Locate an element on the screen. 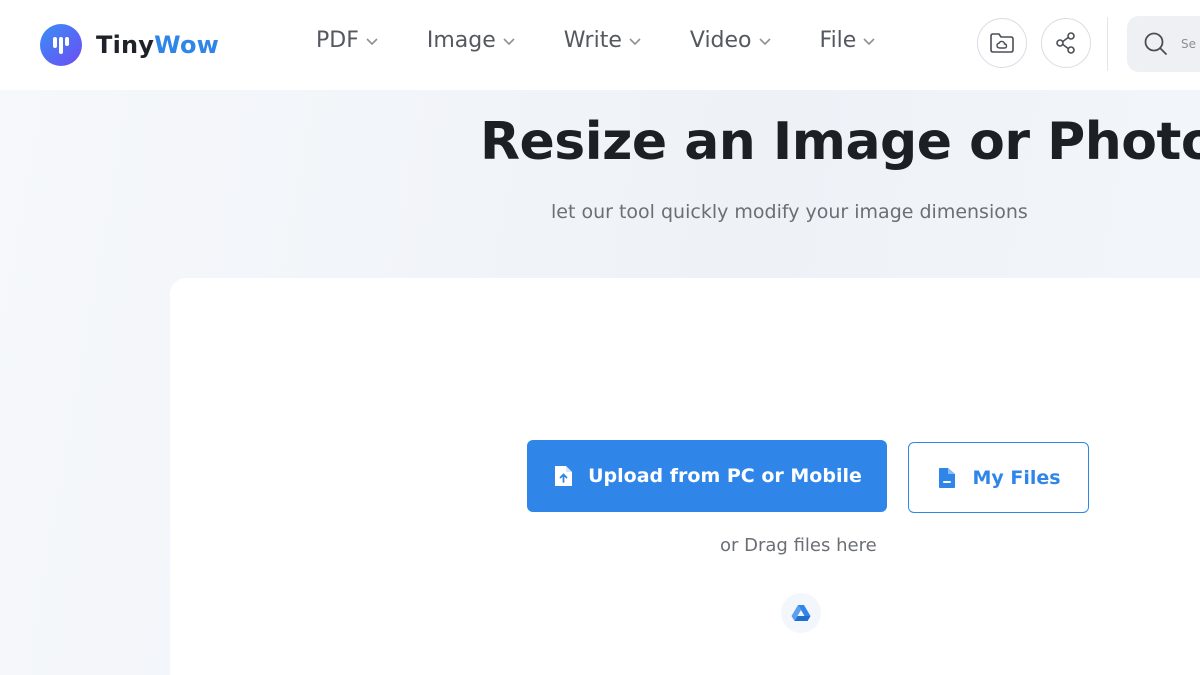 Image resolution: width=1200 pixels, height=675 pixels. nav-item-write: Write is located at coordinates (603, 40).